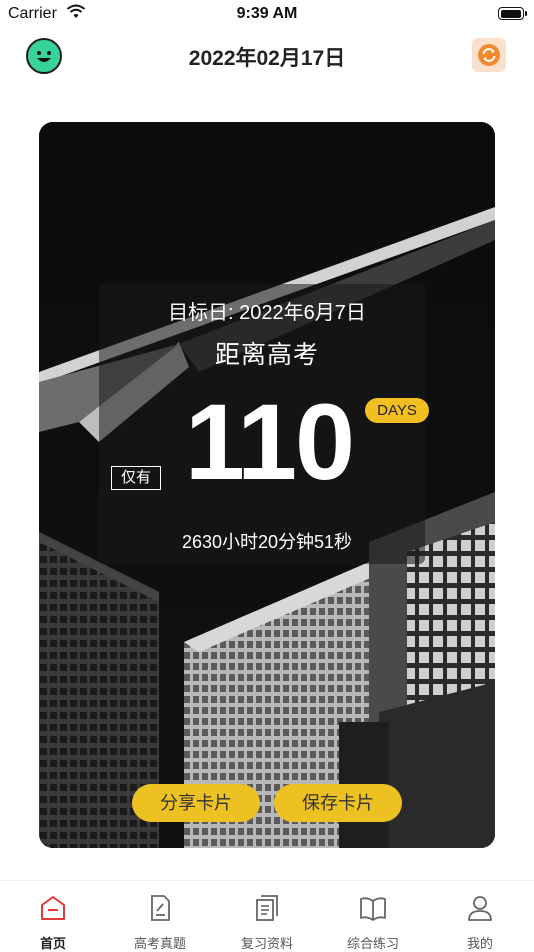 This screenshot has height=952, width=534. What do you see at coordinates (52, 943) in the screenshot?
I see `tab-home-label: 首页` at bounding box center [52, 943].